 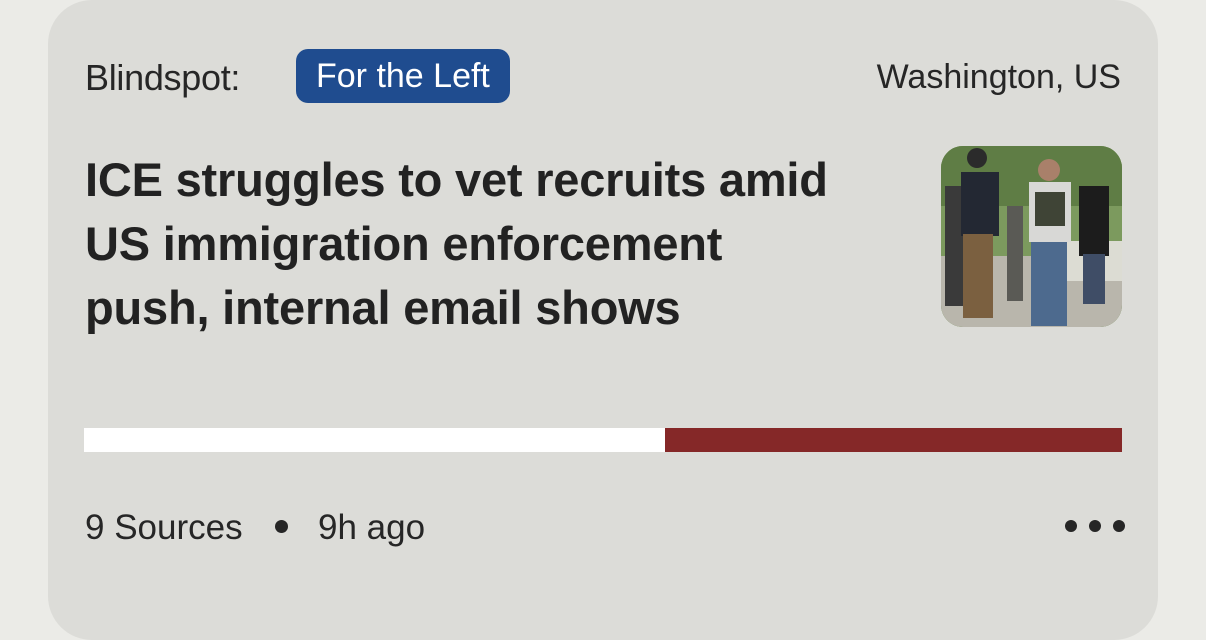 What do you see at coordinates (164, 528) in the screenshot?
I see `sources-count: 9 Sources` at bounding box center [164, 528].